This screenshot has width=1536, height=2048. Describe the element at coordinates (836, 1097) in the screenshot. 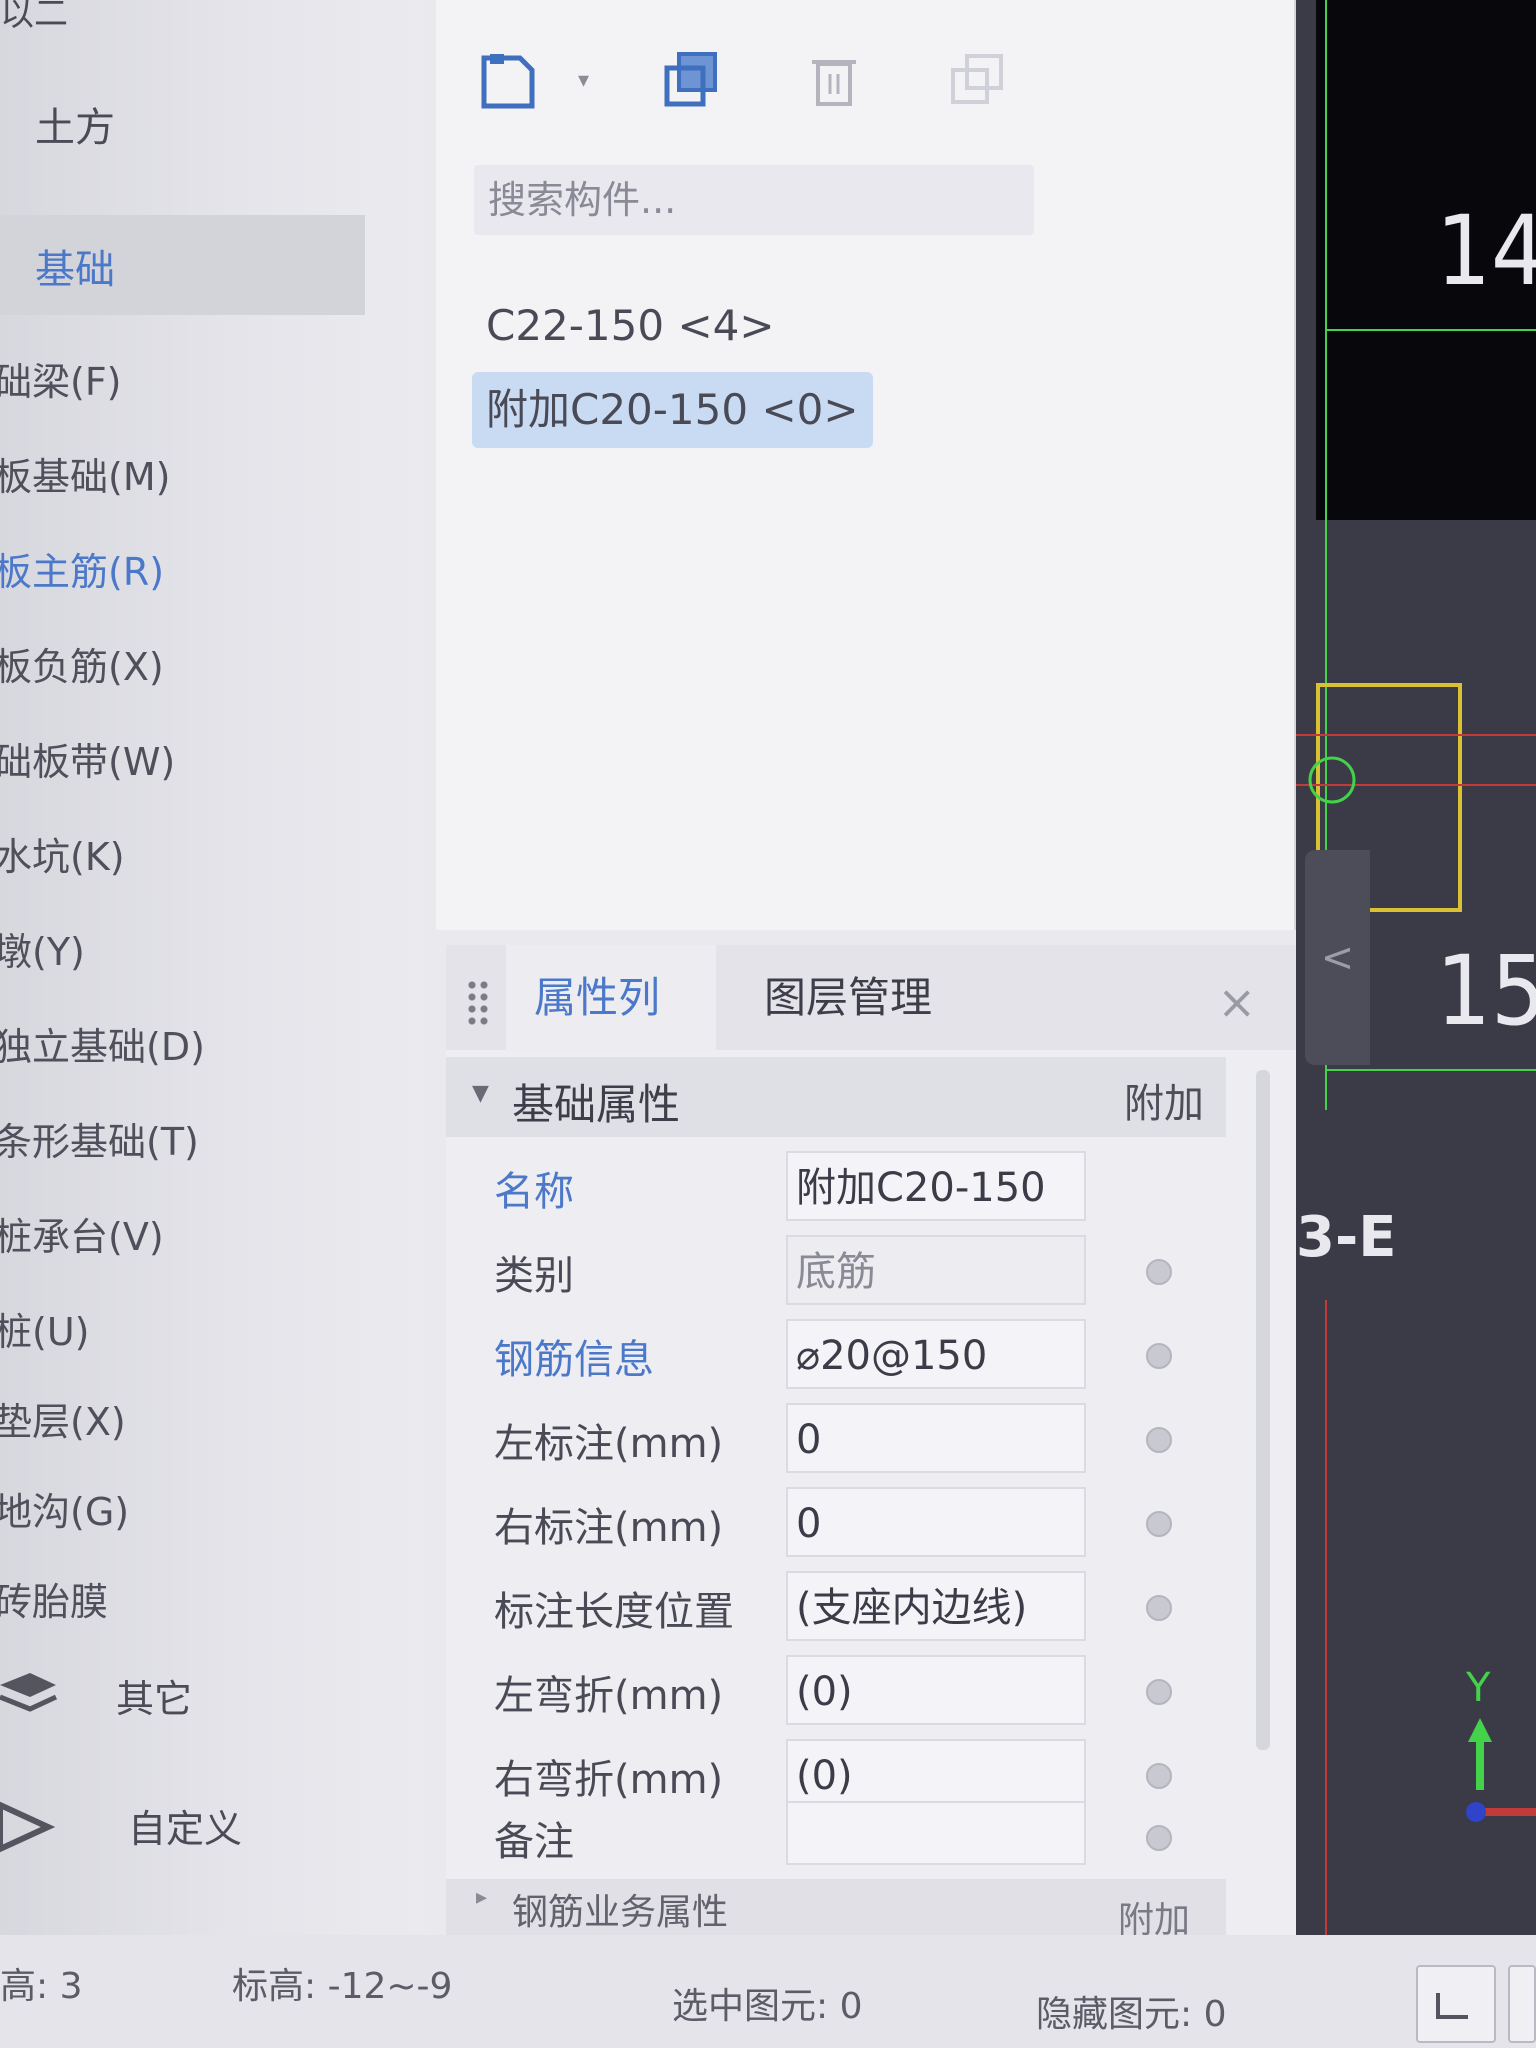

I see `section-header: ▼ 基础属性 附加` at that location.